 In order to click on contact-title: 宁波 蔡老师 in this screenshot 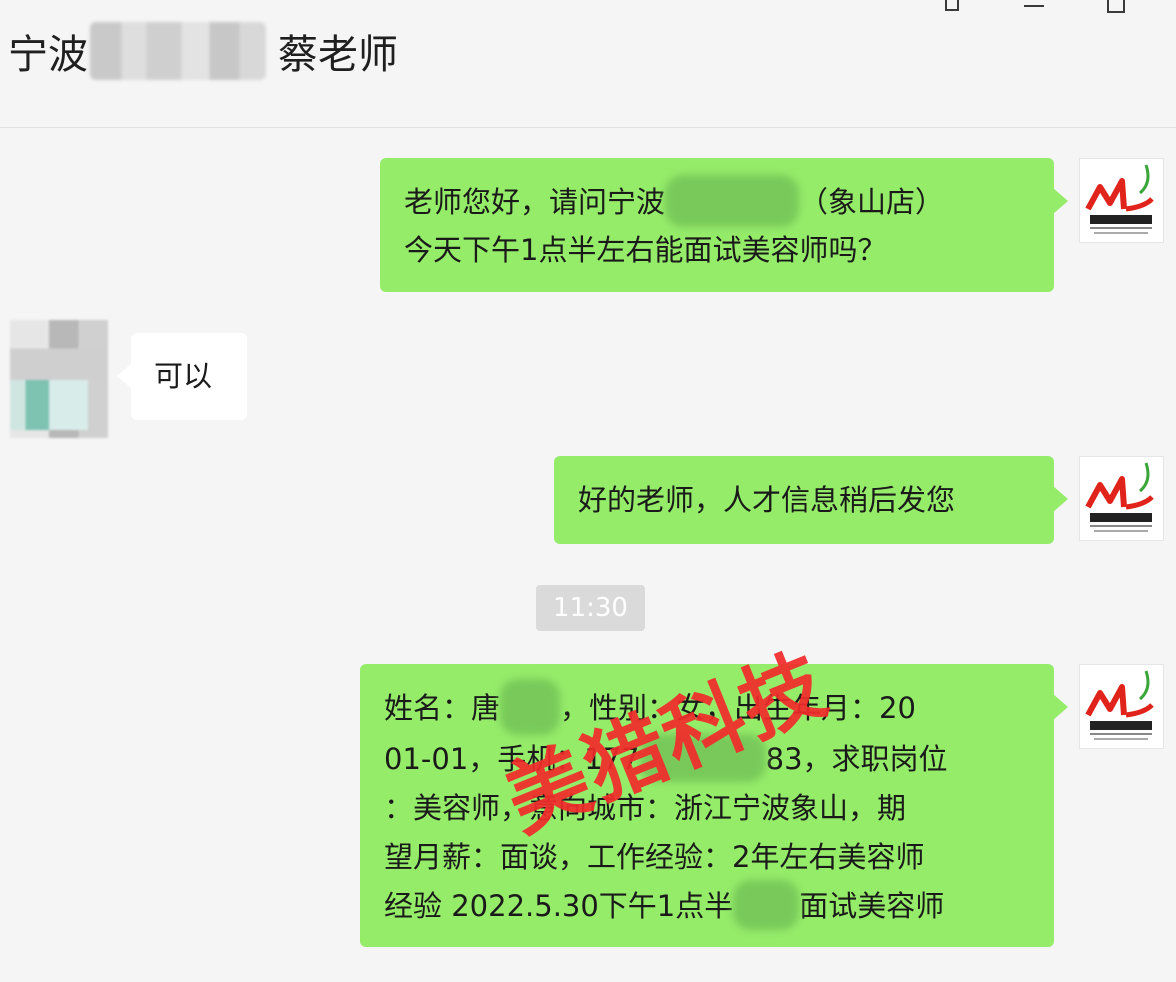, I will do `click(203, 51)`.